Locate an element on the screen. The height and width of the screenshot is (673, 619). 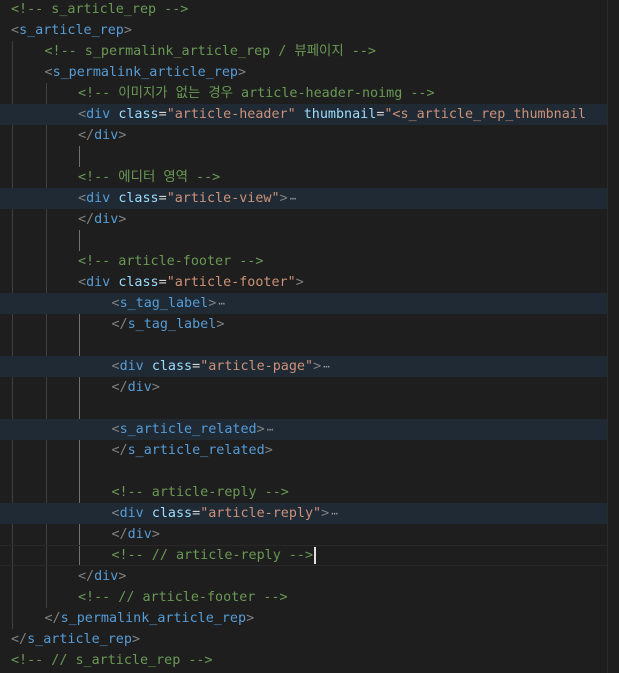
code-line: <!-- article-reply --> is located at coordinates (304, 492).